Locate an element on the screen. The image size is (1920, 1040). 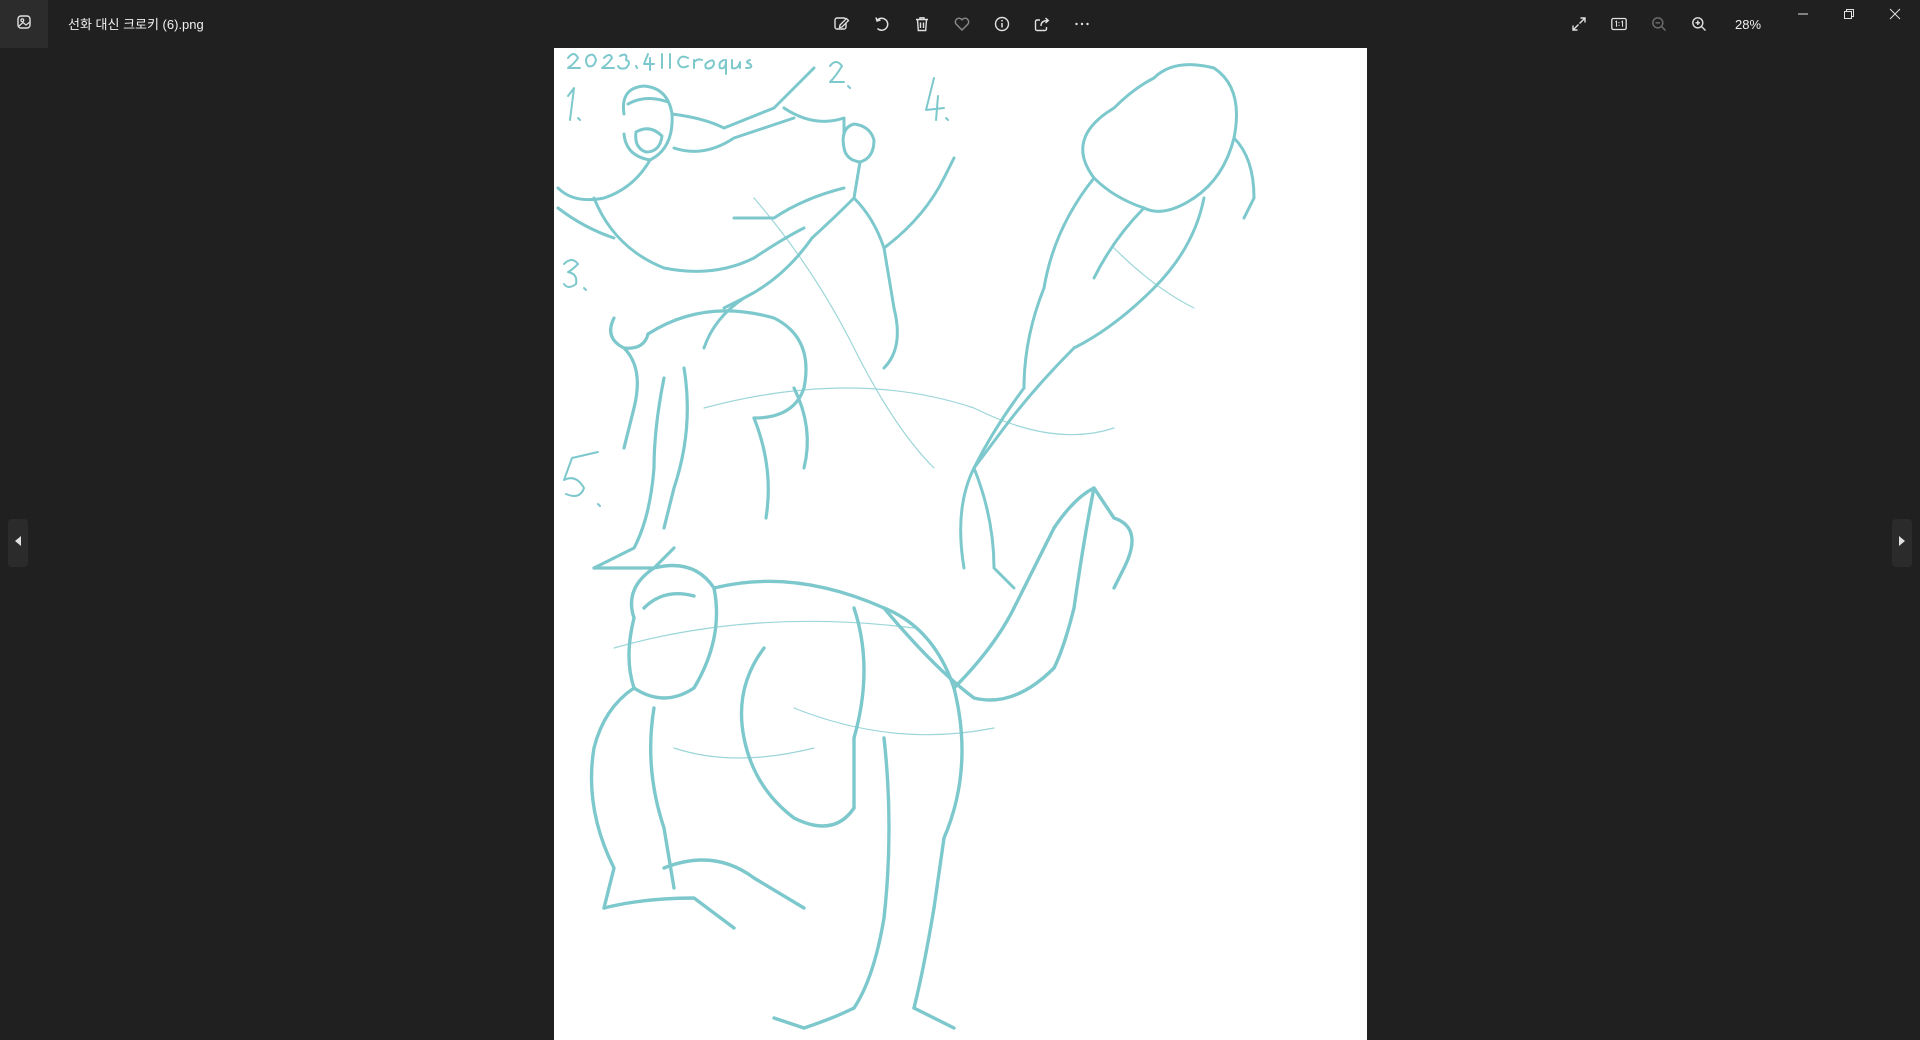
zoom-level: 28% is located at coordinates (1748, 24).